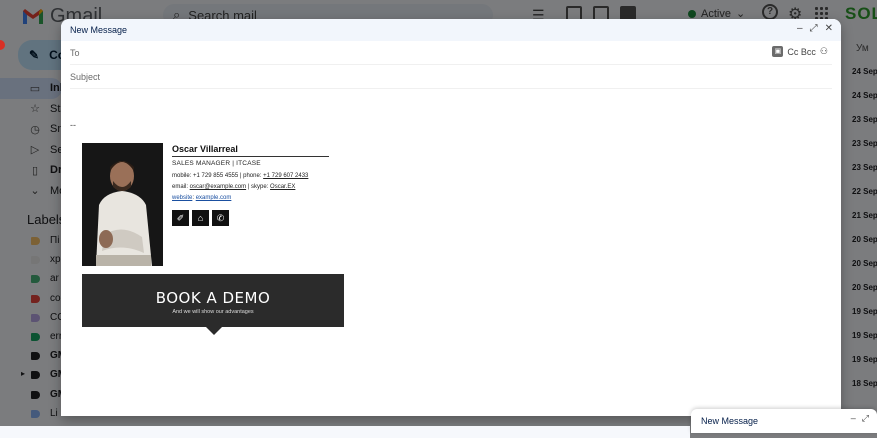 The height and width of the screenshot is (438, 877). Describe the element at coordinates (214, 198) in the screenshot. I see `website-link: example.com` at that location.